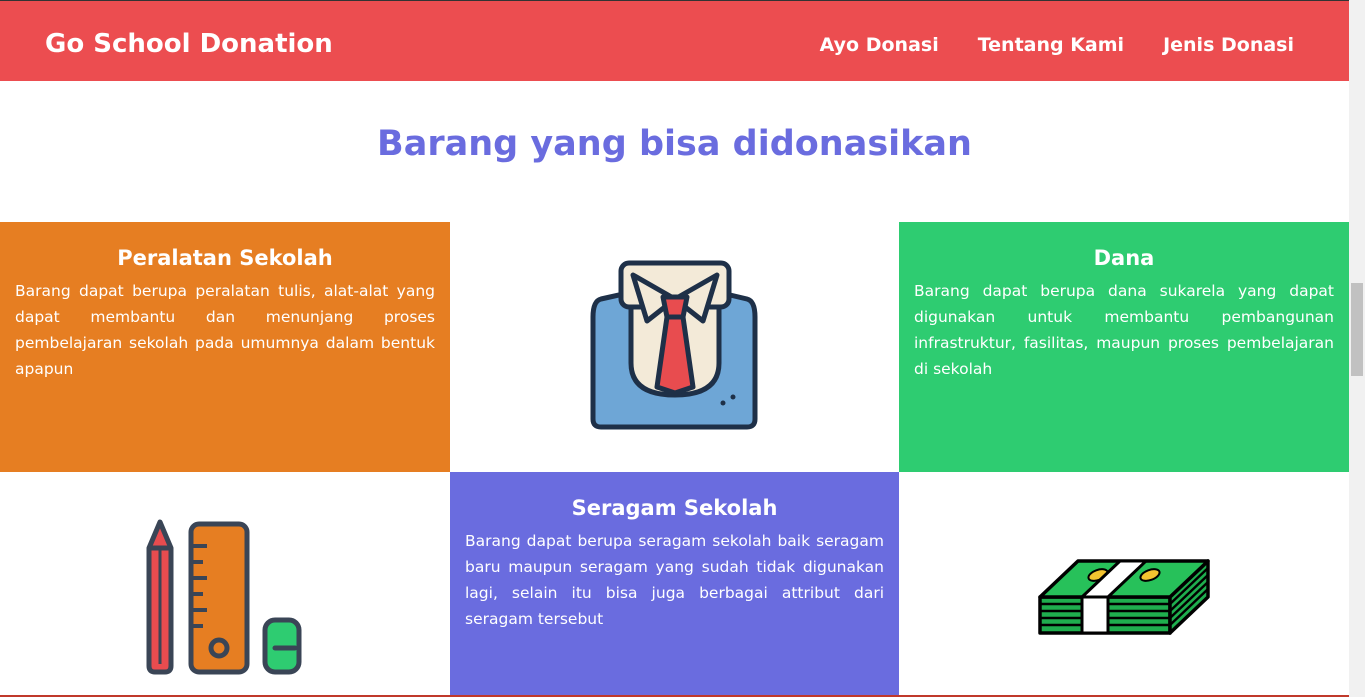 This screenshot has width=1365, height=697. I want to click on card-image-uniform, so click(674, 347).